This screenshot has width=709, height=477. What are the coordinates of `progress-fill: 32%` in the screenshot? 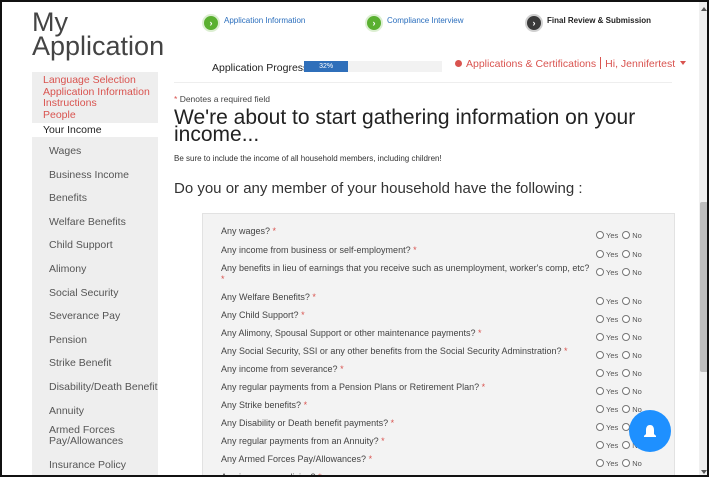 It's located at (326, 66).